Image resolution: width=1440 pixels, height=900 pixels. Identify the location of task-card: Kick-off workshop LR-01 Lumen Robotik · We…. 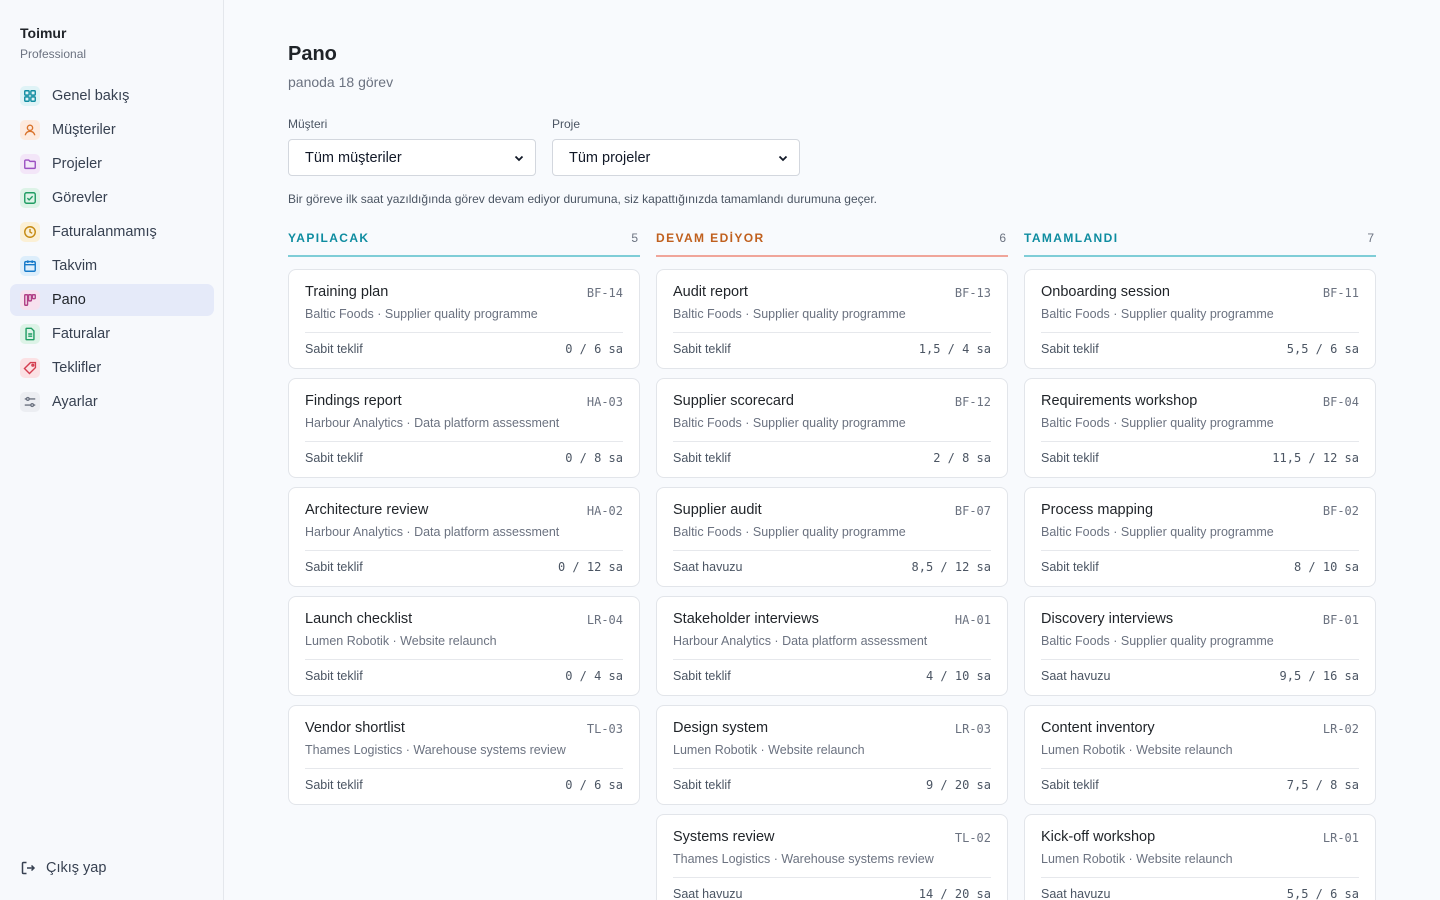
(1200, 857).